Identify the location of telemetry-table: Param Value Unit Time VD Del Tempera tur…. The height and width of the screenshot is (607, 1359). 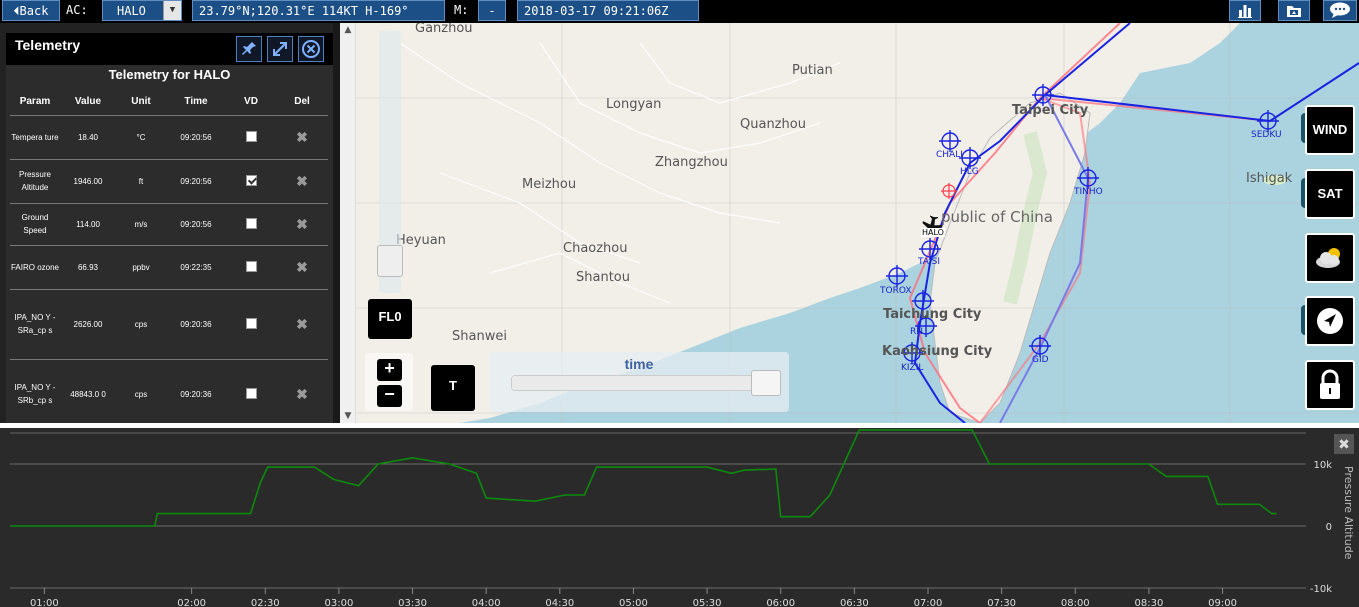
(169, 256).